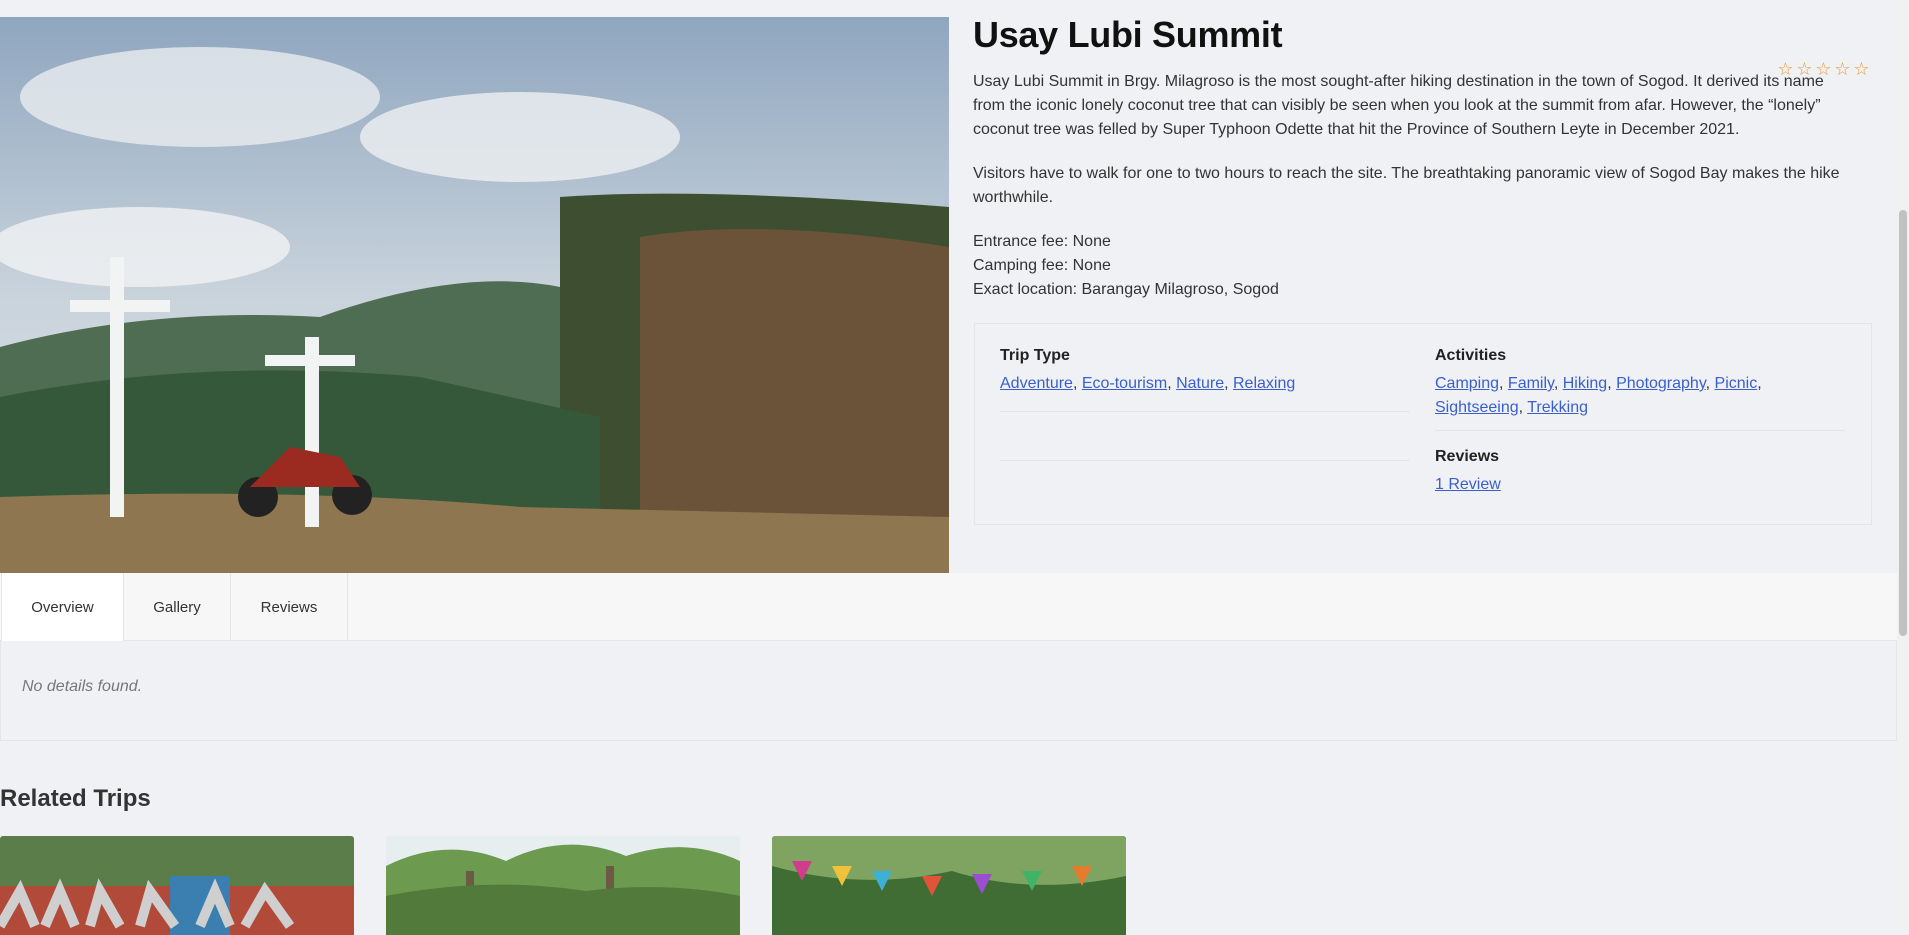 The width and height of the screenshot is (1909, 935). Describe the element at coordinates (1124, 383) in the screenshot. I see `trip-type-link: Eco-tourism` at that location.